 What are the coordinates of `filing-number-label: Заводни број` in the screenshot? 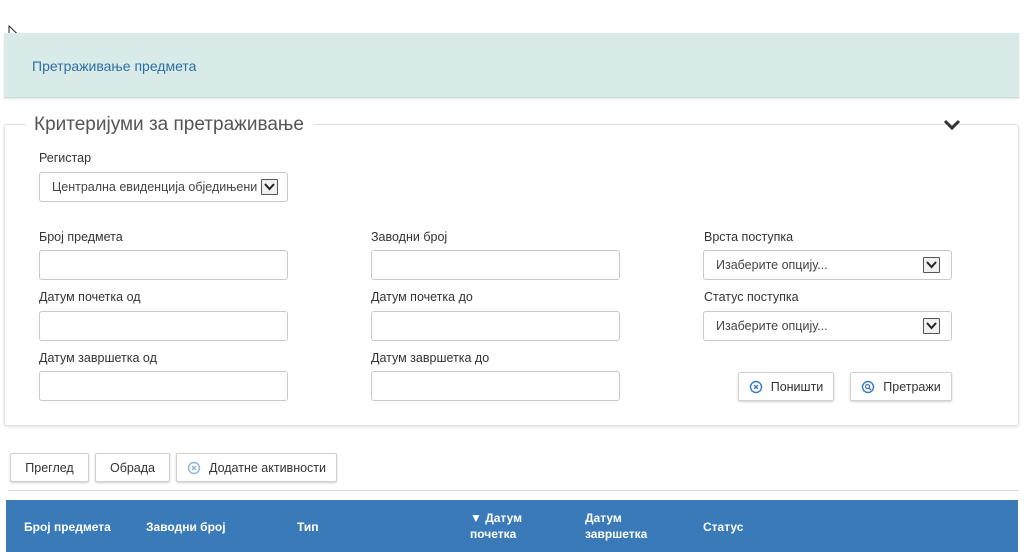 It's located at (409, 237).